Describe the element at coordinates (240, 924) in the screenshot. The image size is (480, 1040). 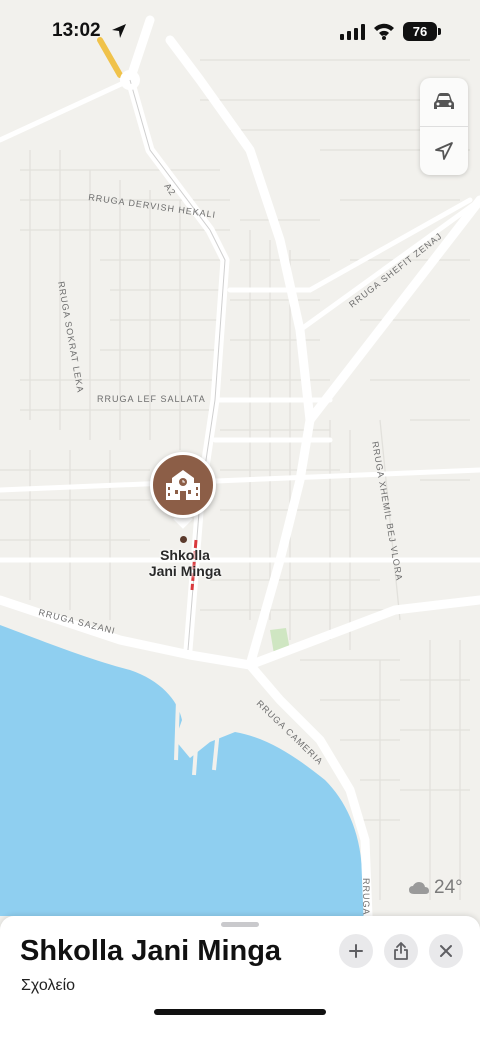
I see `sheet-grabber` at that location.